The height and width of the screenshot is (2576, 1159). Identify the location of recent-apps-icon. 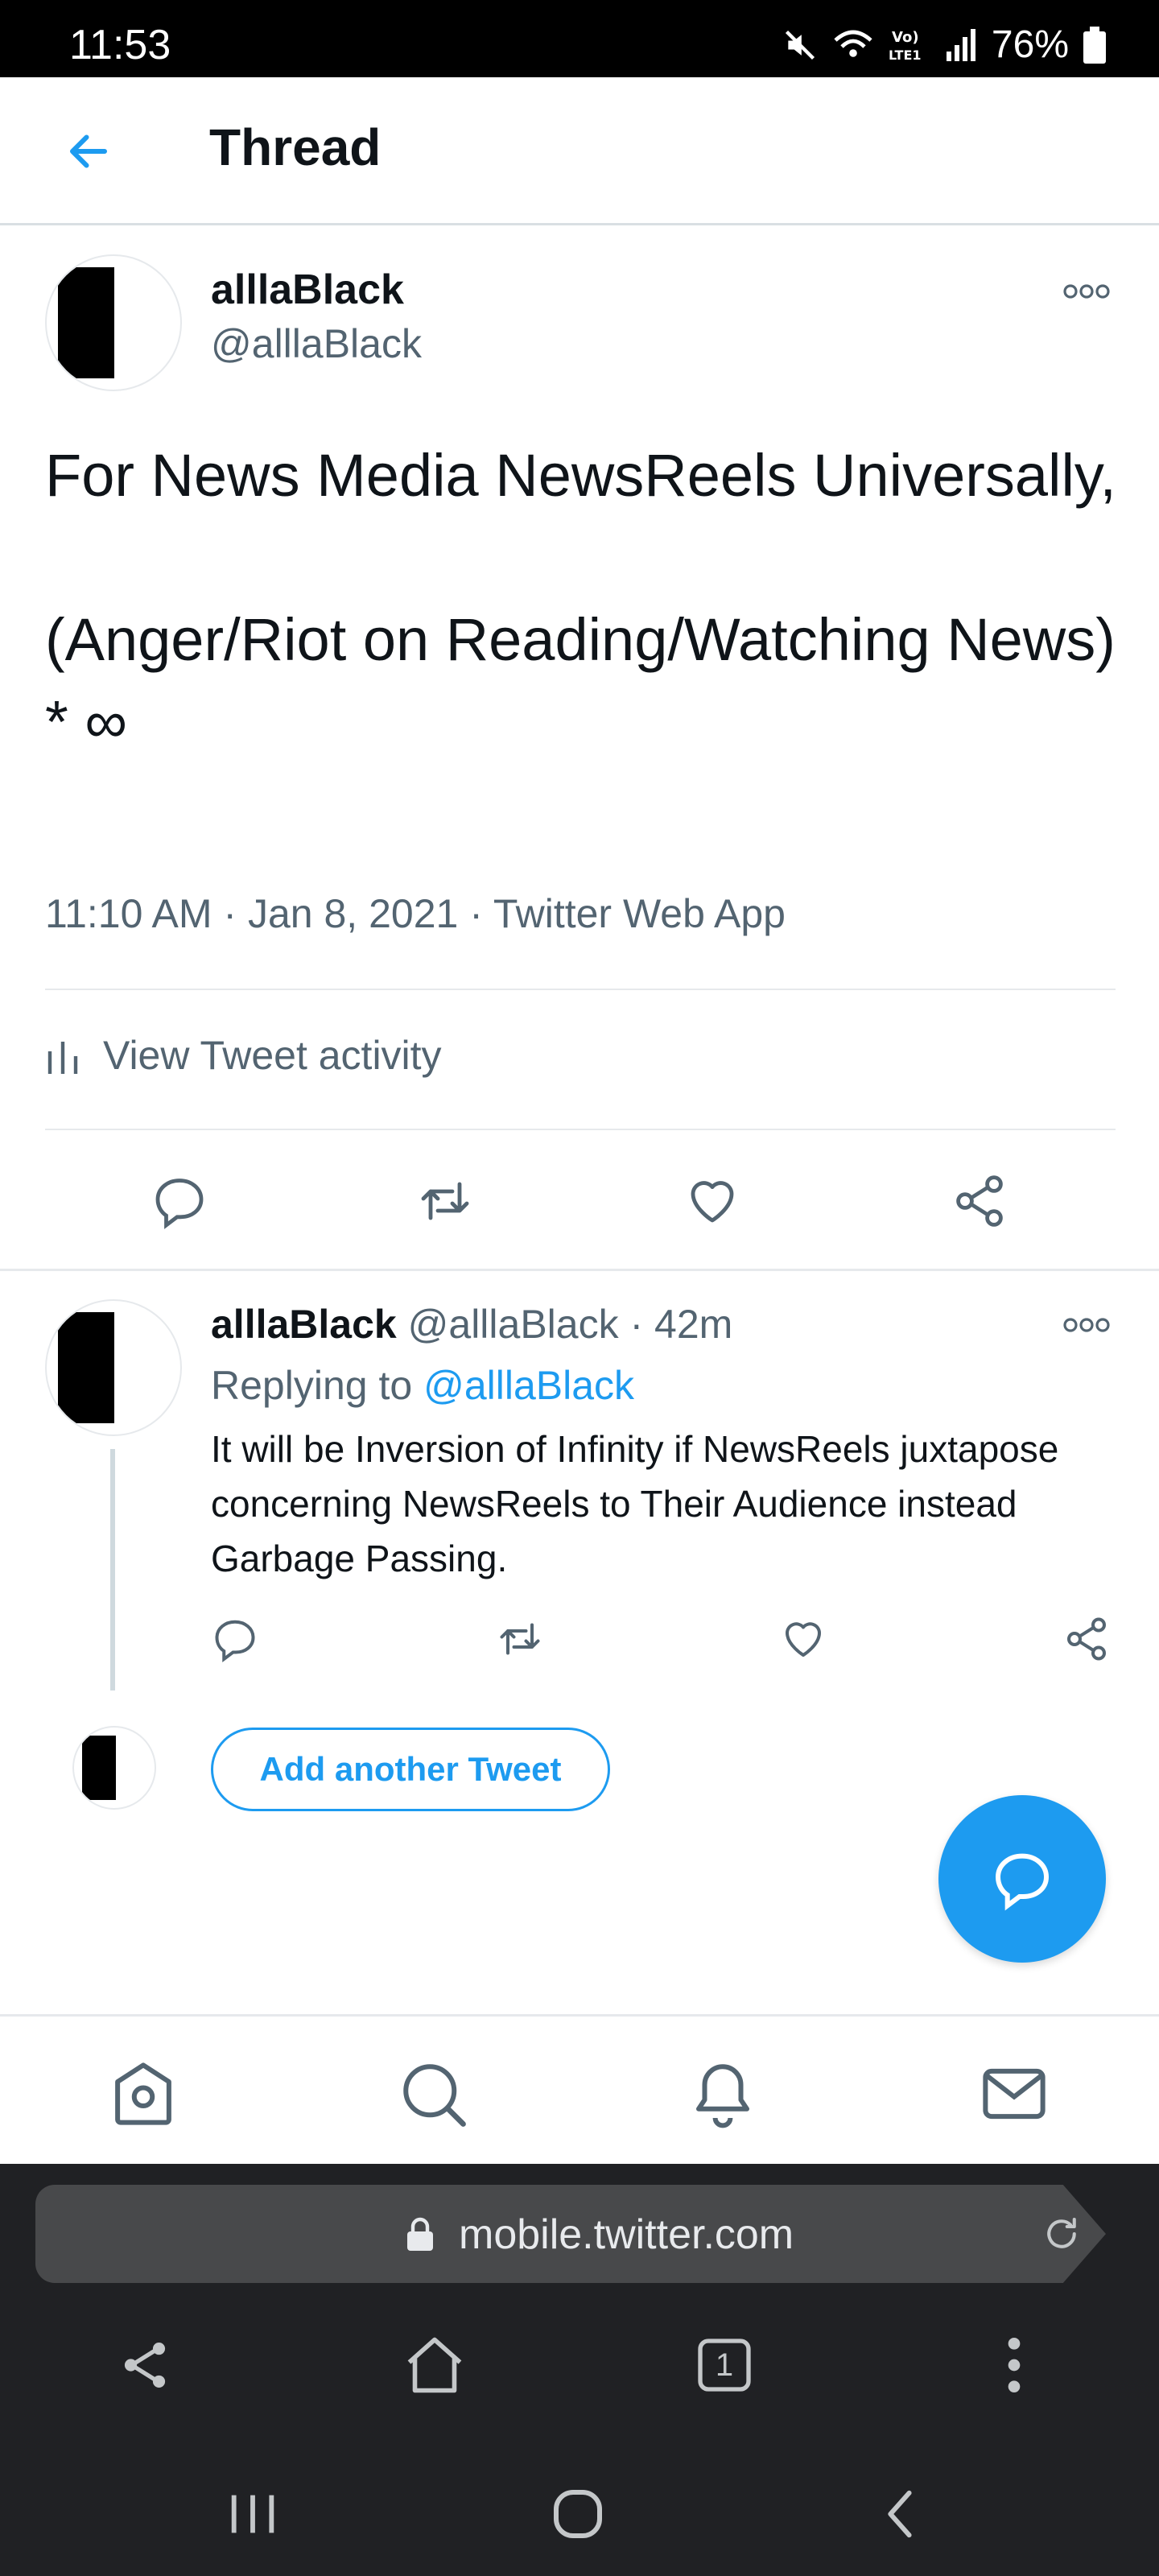
(252, 2514).